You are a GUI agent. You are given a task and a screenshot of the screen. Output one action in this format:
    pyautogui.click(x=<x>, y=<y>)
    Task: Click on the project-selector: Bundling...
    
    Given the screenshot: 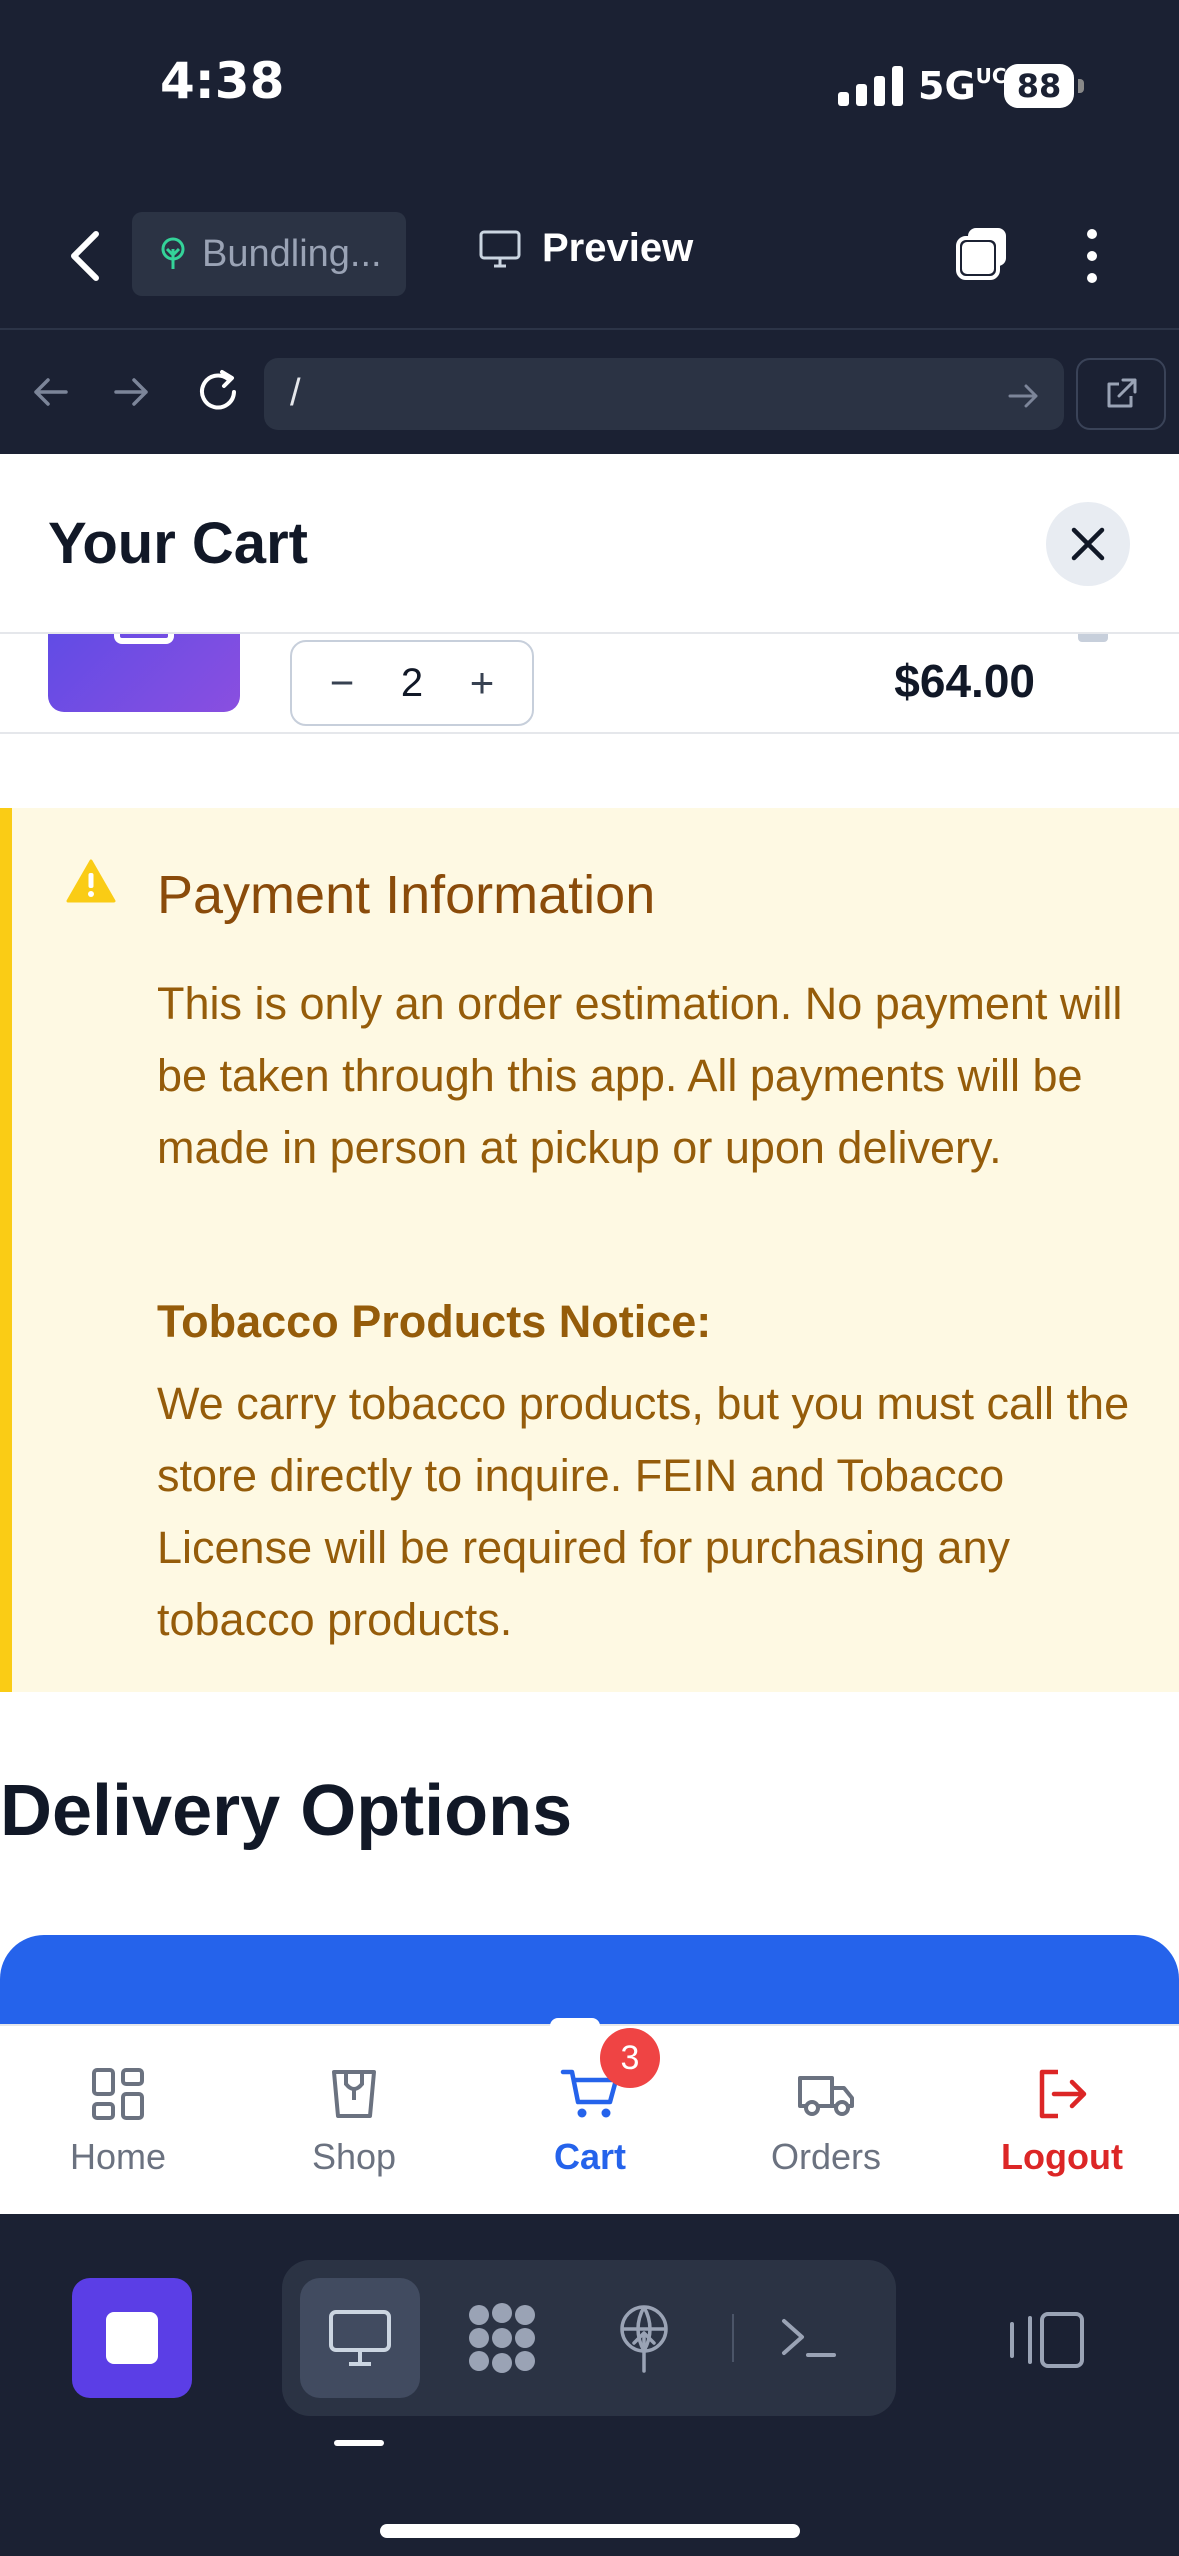 What is the action you would take?
    pyautogui.click(x=269, y=254)
    